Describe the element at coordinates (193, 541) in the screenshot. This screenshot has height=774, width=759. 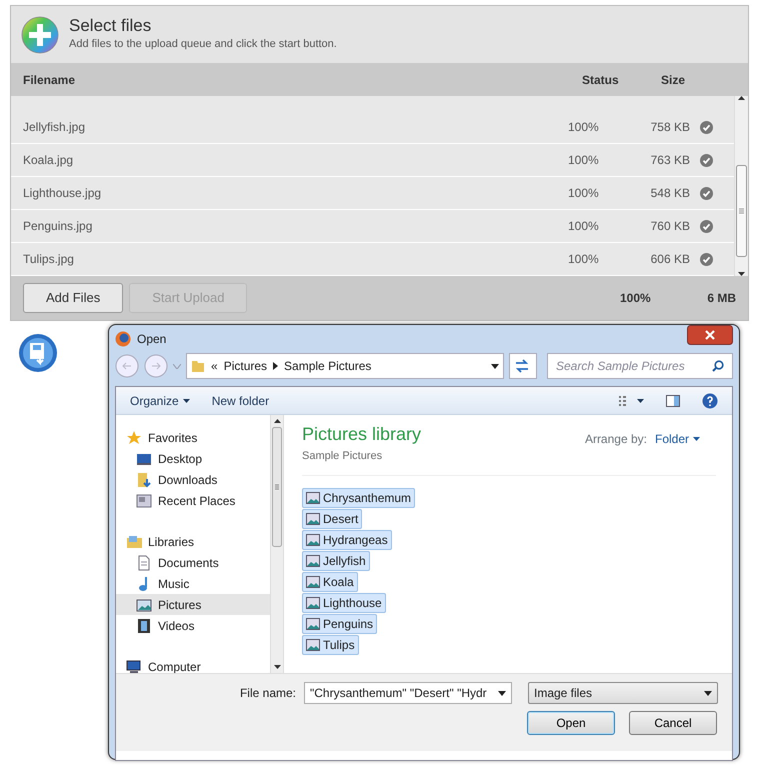
I see `nav-item: Libraries` at that location.